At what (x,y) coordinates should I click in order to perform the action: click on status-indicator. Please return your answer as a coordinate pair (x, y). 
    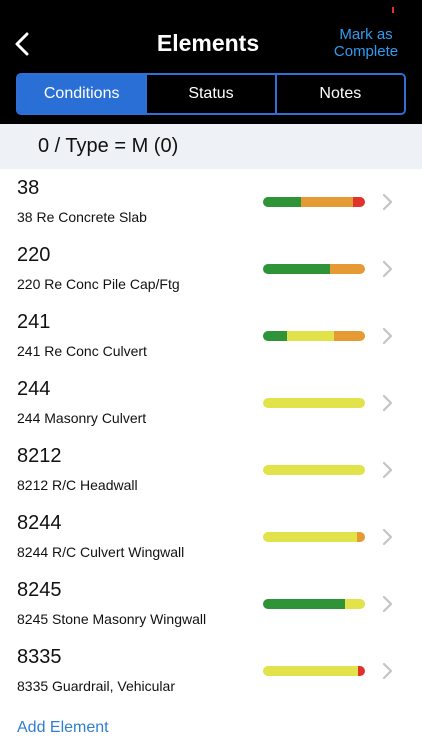
    Looking at the image, I should click on (393, 10).